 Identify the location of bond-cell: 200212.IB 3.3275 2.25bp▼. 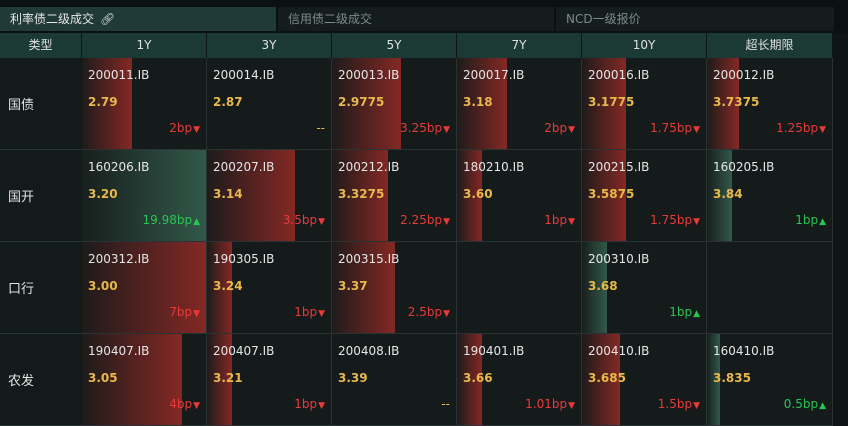
(394, 196).